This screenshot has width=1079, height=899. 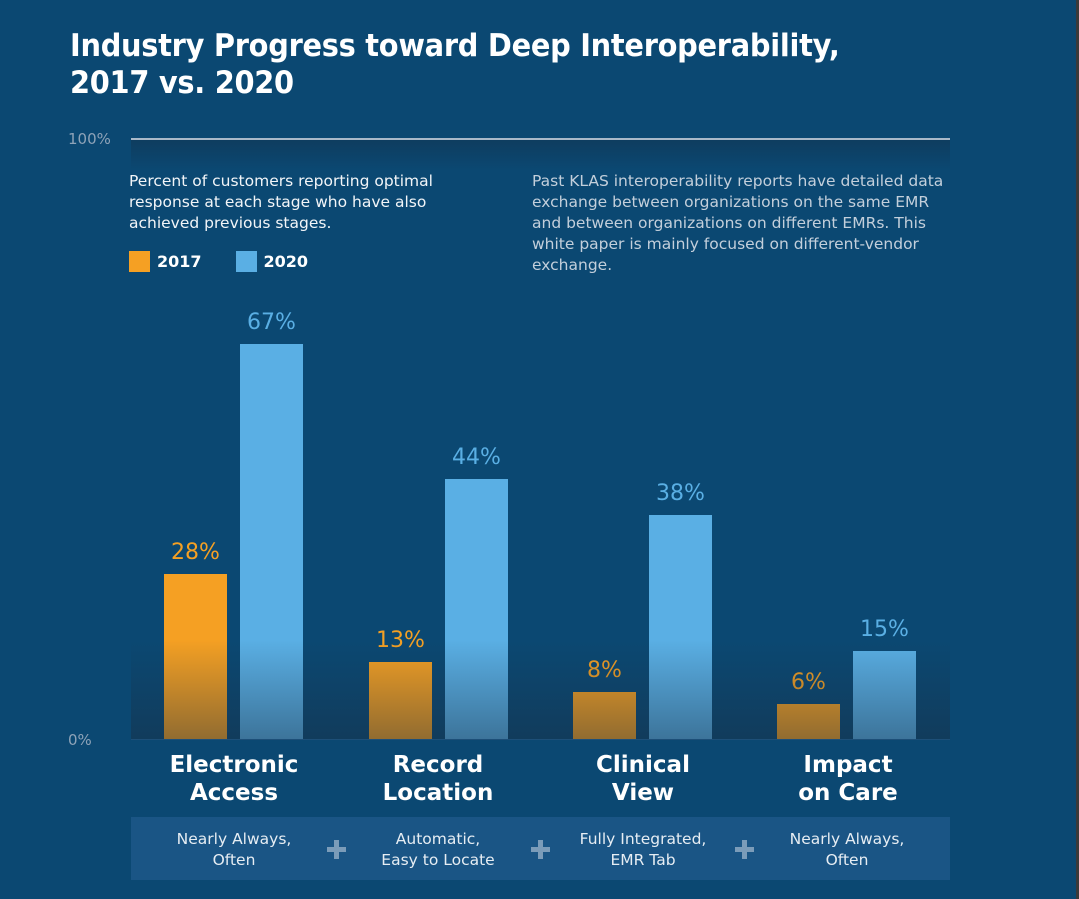 What do you see at coordinates (195, 656) in the screenshot?
I see `bar-electronic-access-2017` at bounding box center [195, 656].